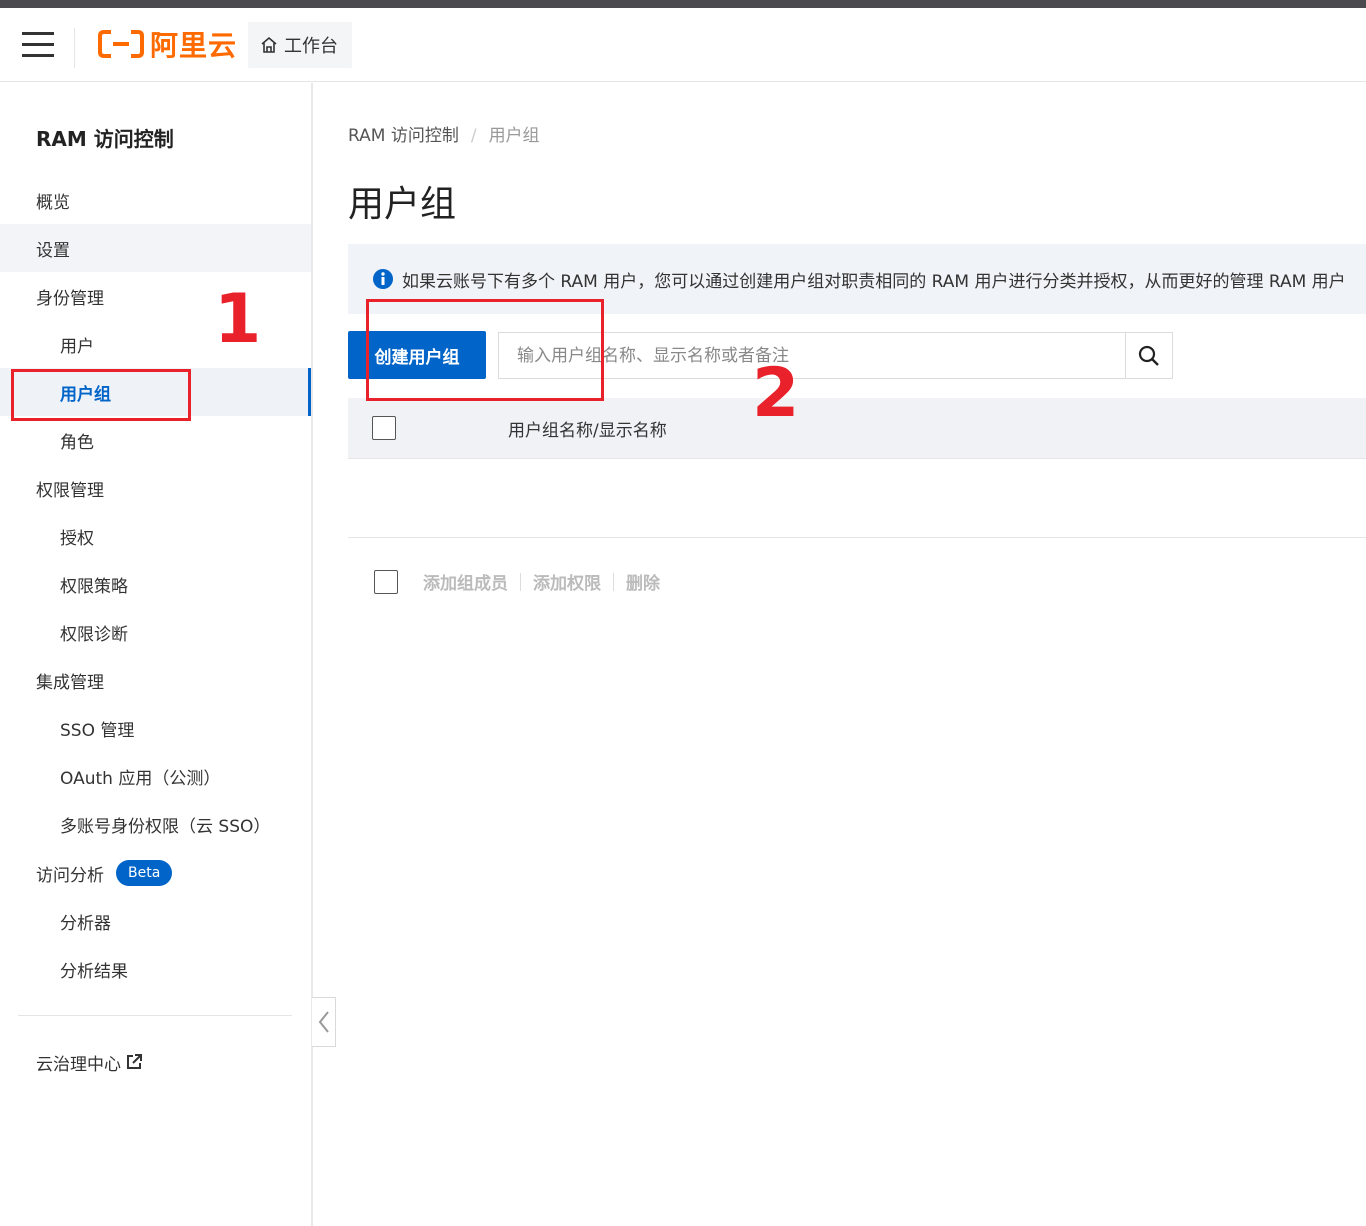 This screenshot has width=1366, height=1226. I want to click on column-header-name: 用户组名称/显示名称, so click(587, 428).